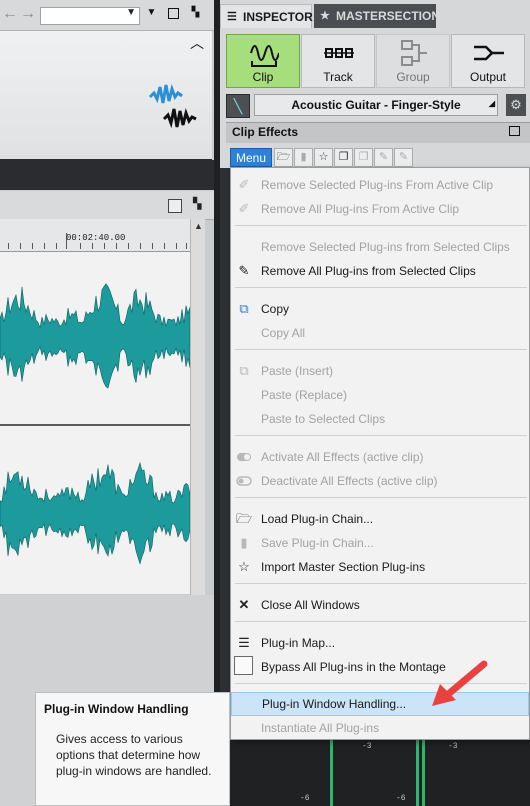 Image resolution: width=530 pixels, height=806 pixels. Describe the element at coordinates (339, 53) in the screenshot. I see `track-icon` at that location.